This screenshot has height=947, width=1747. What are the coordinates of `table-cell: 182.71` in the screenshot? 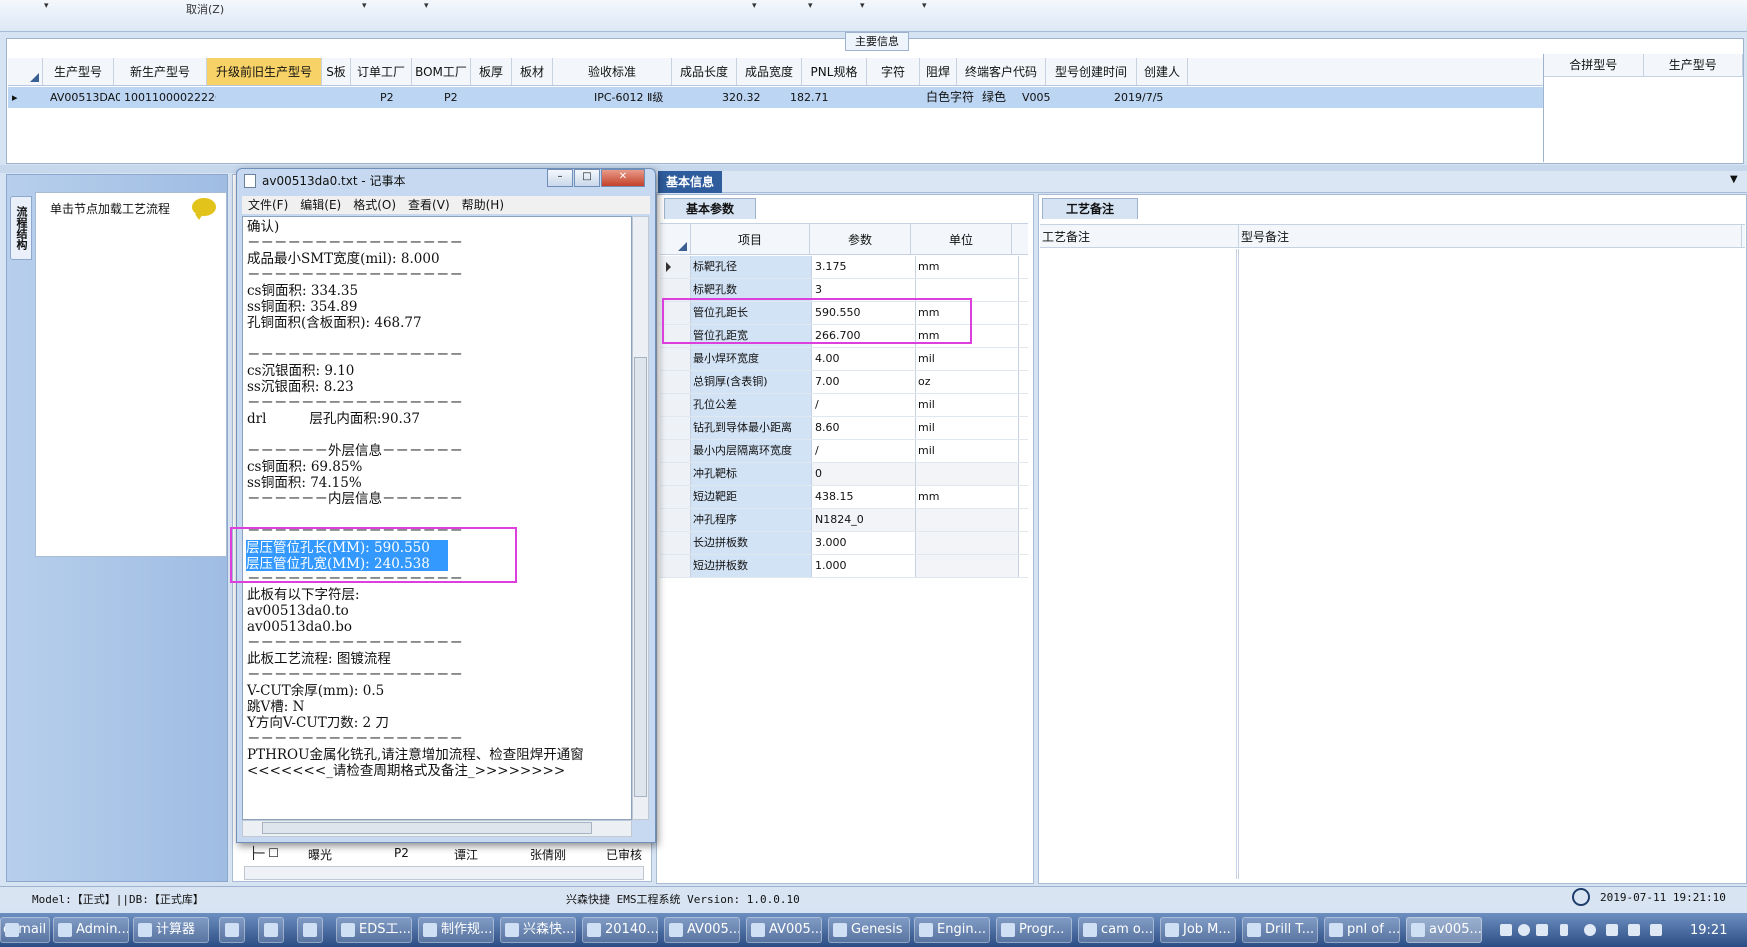 It's located at (820, 97).